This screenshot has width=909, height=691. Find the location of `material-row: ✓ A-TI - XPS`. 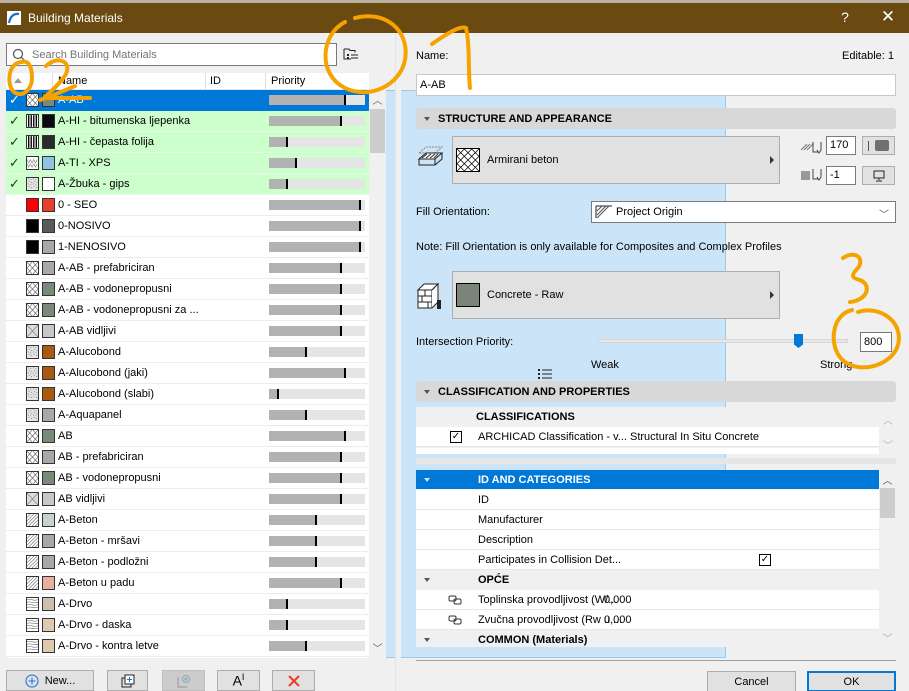

material-row: ✓ A-TI - XPS is located at coordinates (187, 163).